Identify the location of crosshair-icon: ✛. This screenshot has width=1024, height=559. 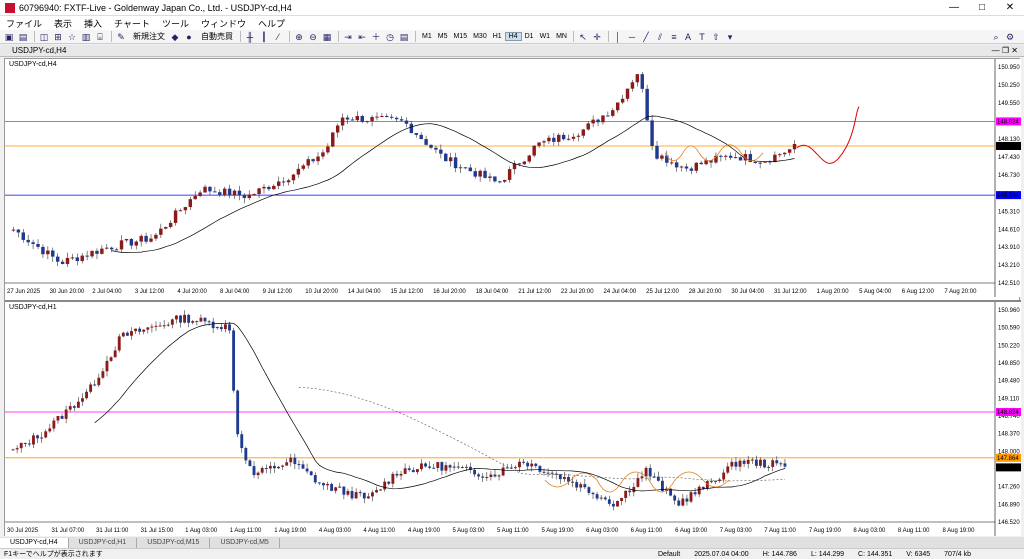
(597, 37).